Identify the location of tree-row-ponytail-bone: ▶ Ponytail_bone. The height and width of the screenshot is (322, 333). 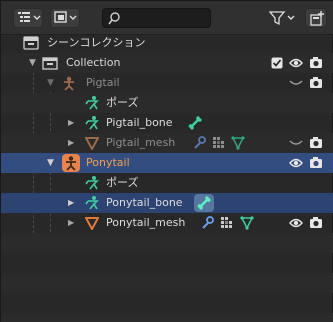
(167, 203).